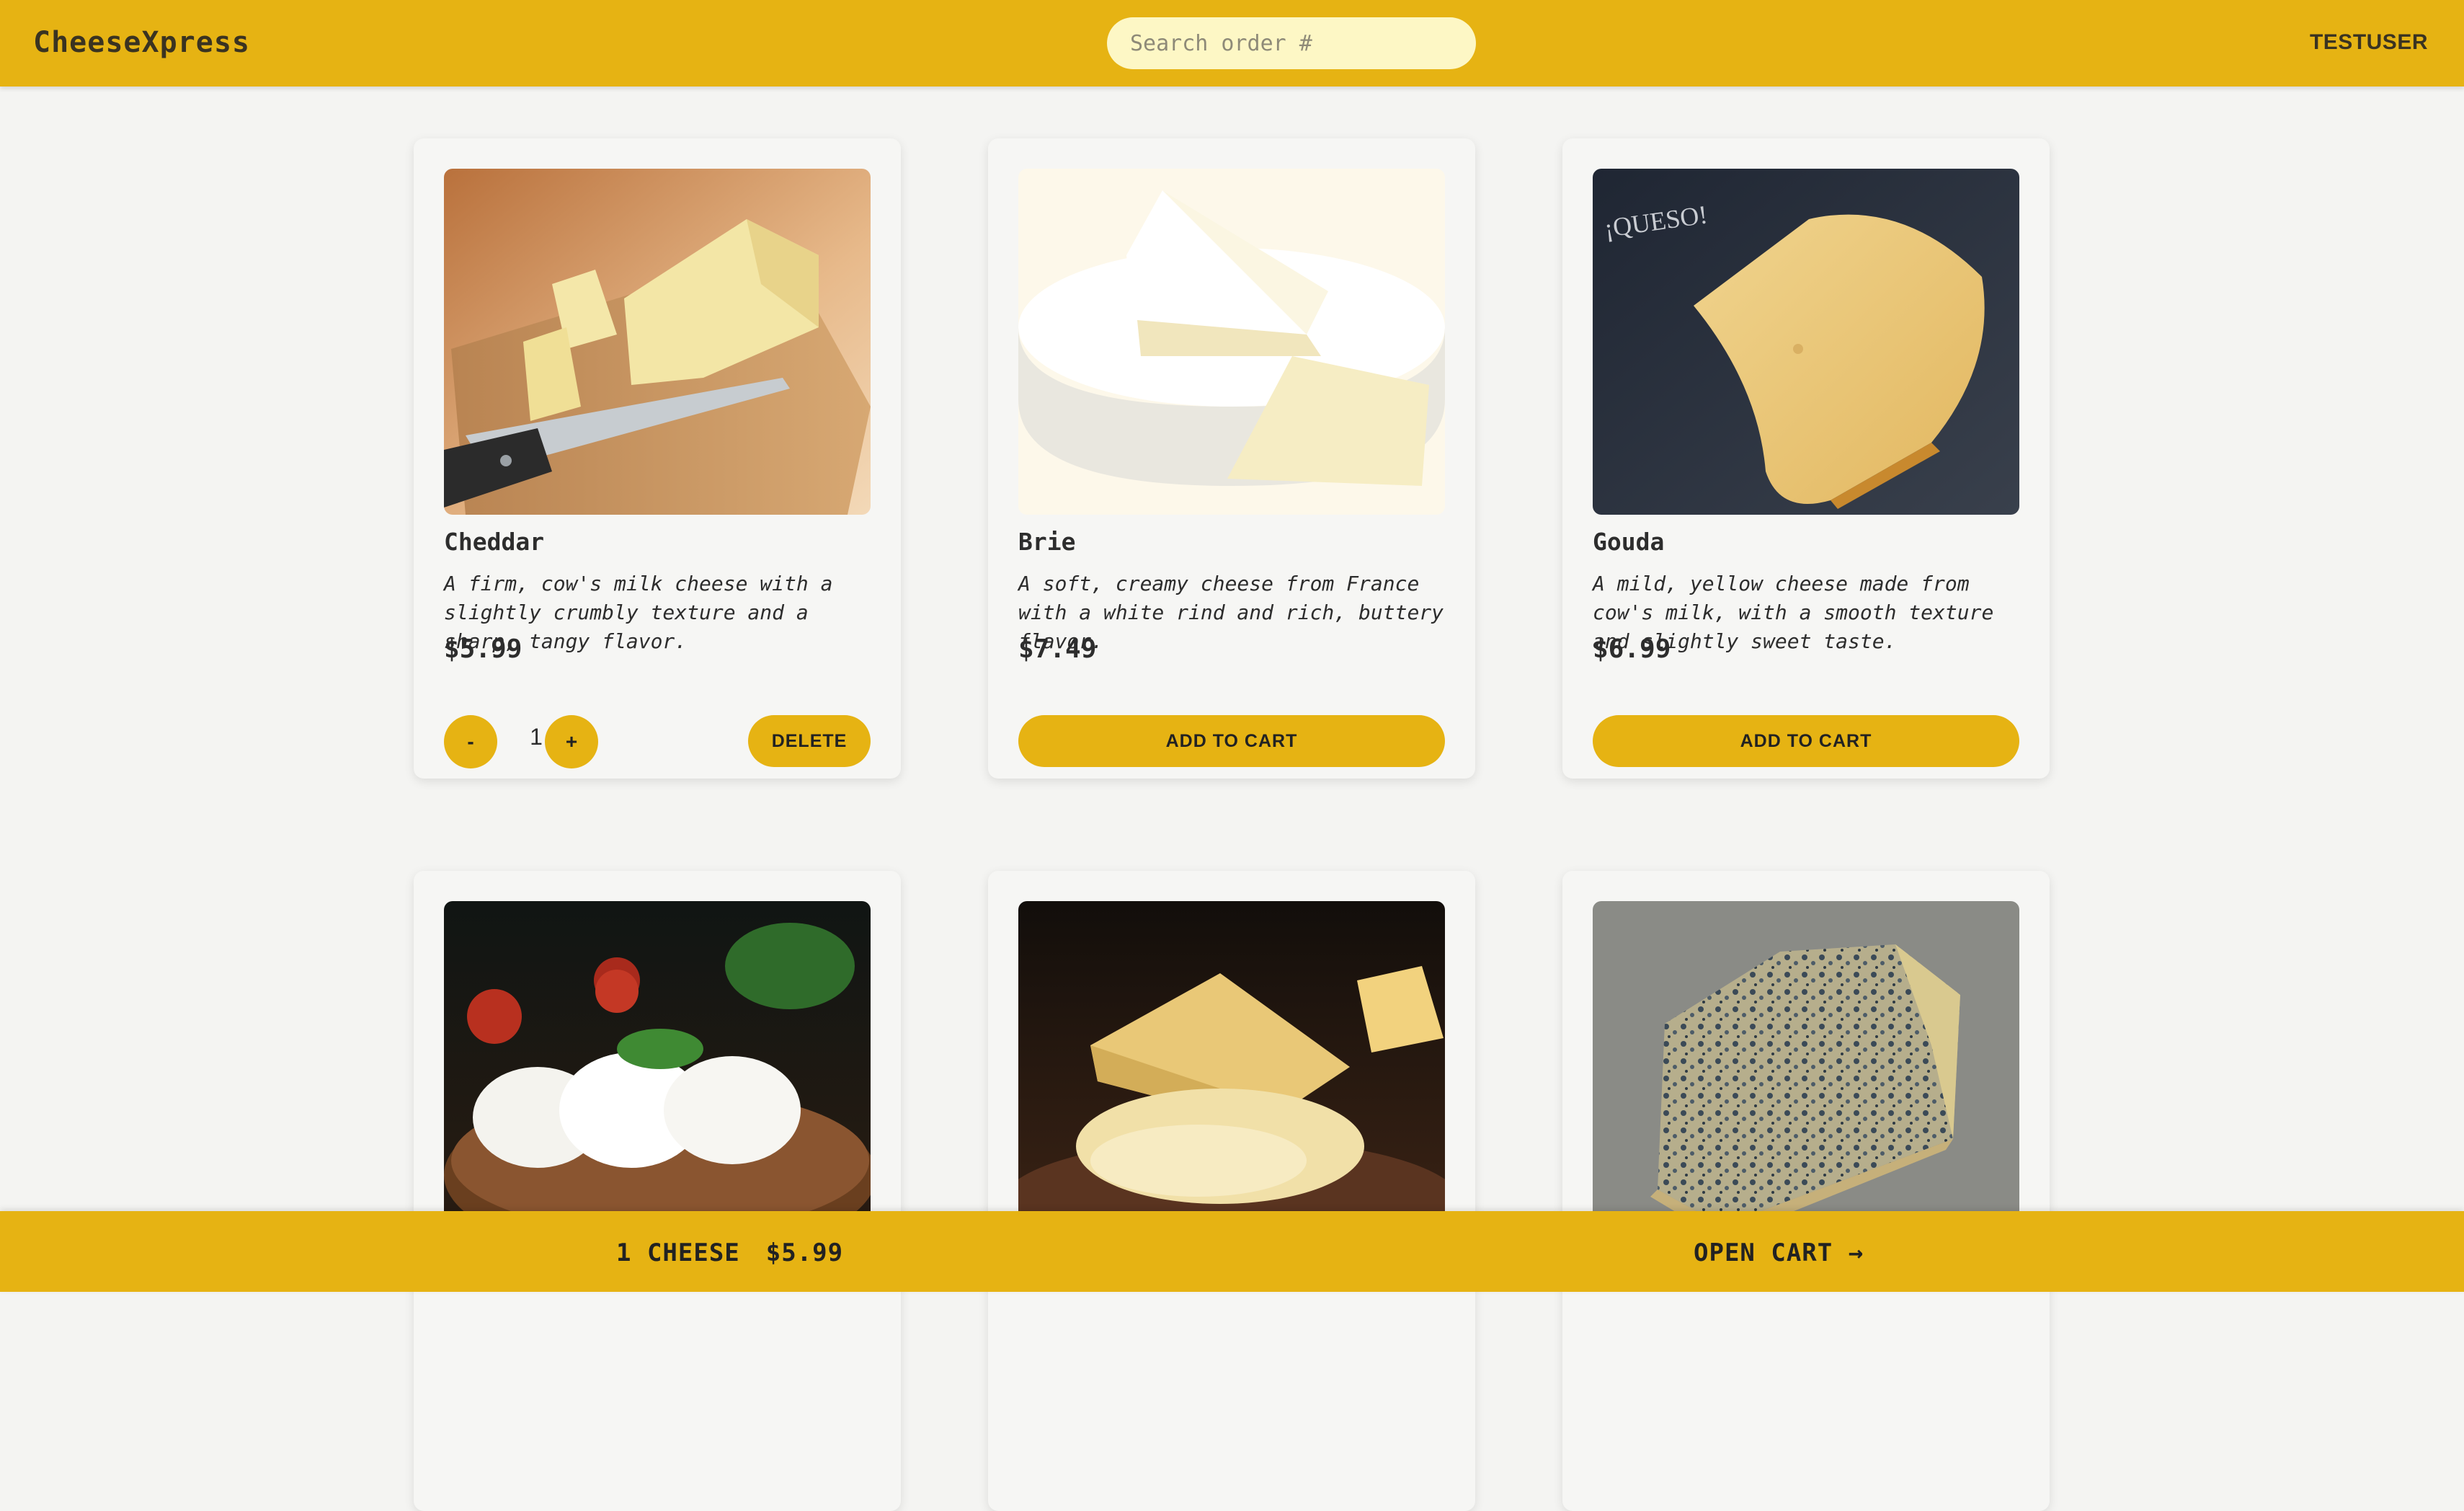 This screenshot has width=2464, height=1511. I want to click on cart-item-count: 1 CHEESE, so click(678, 1253).